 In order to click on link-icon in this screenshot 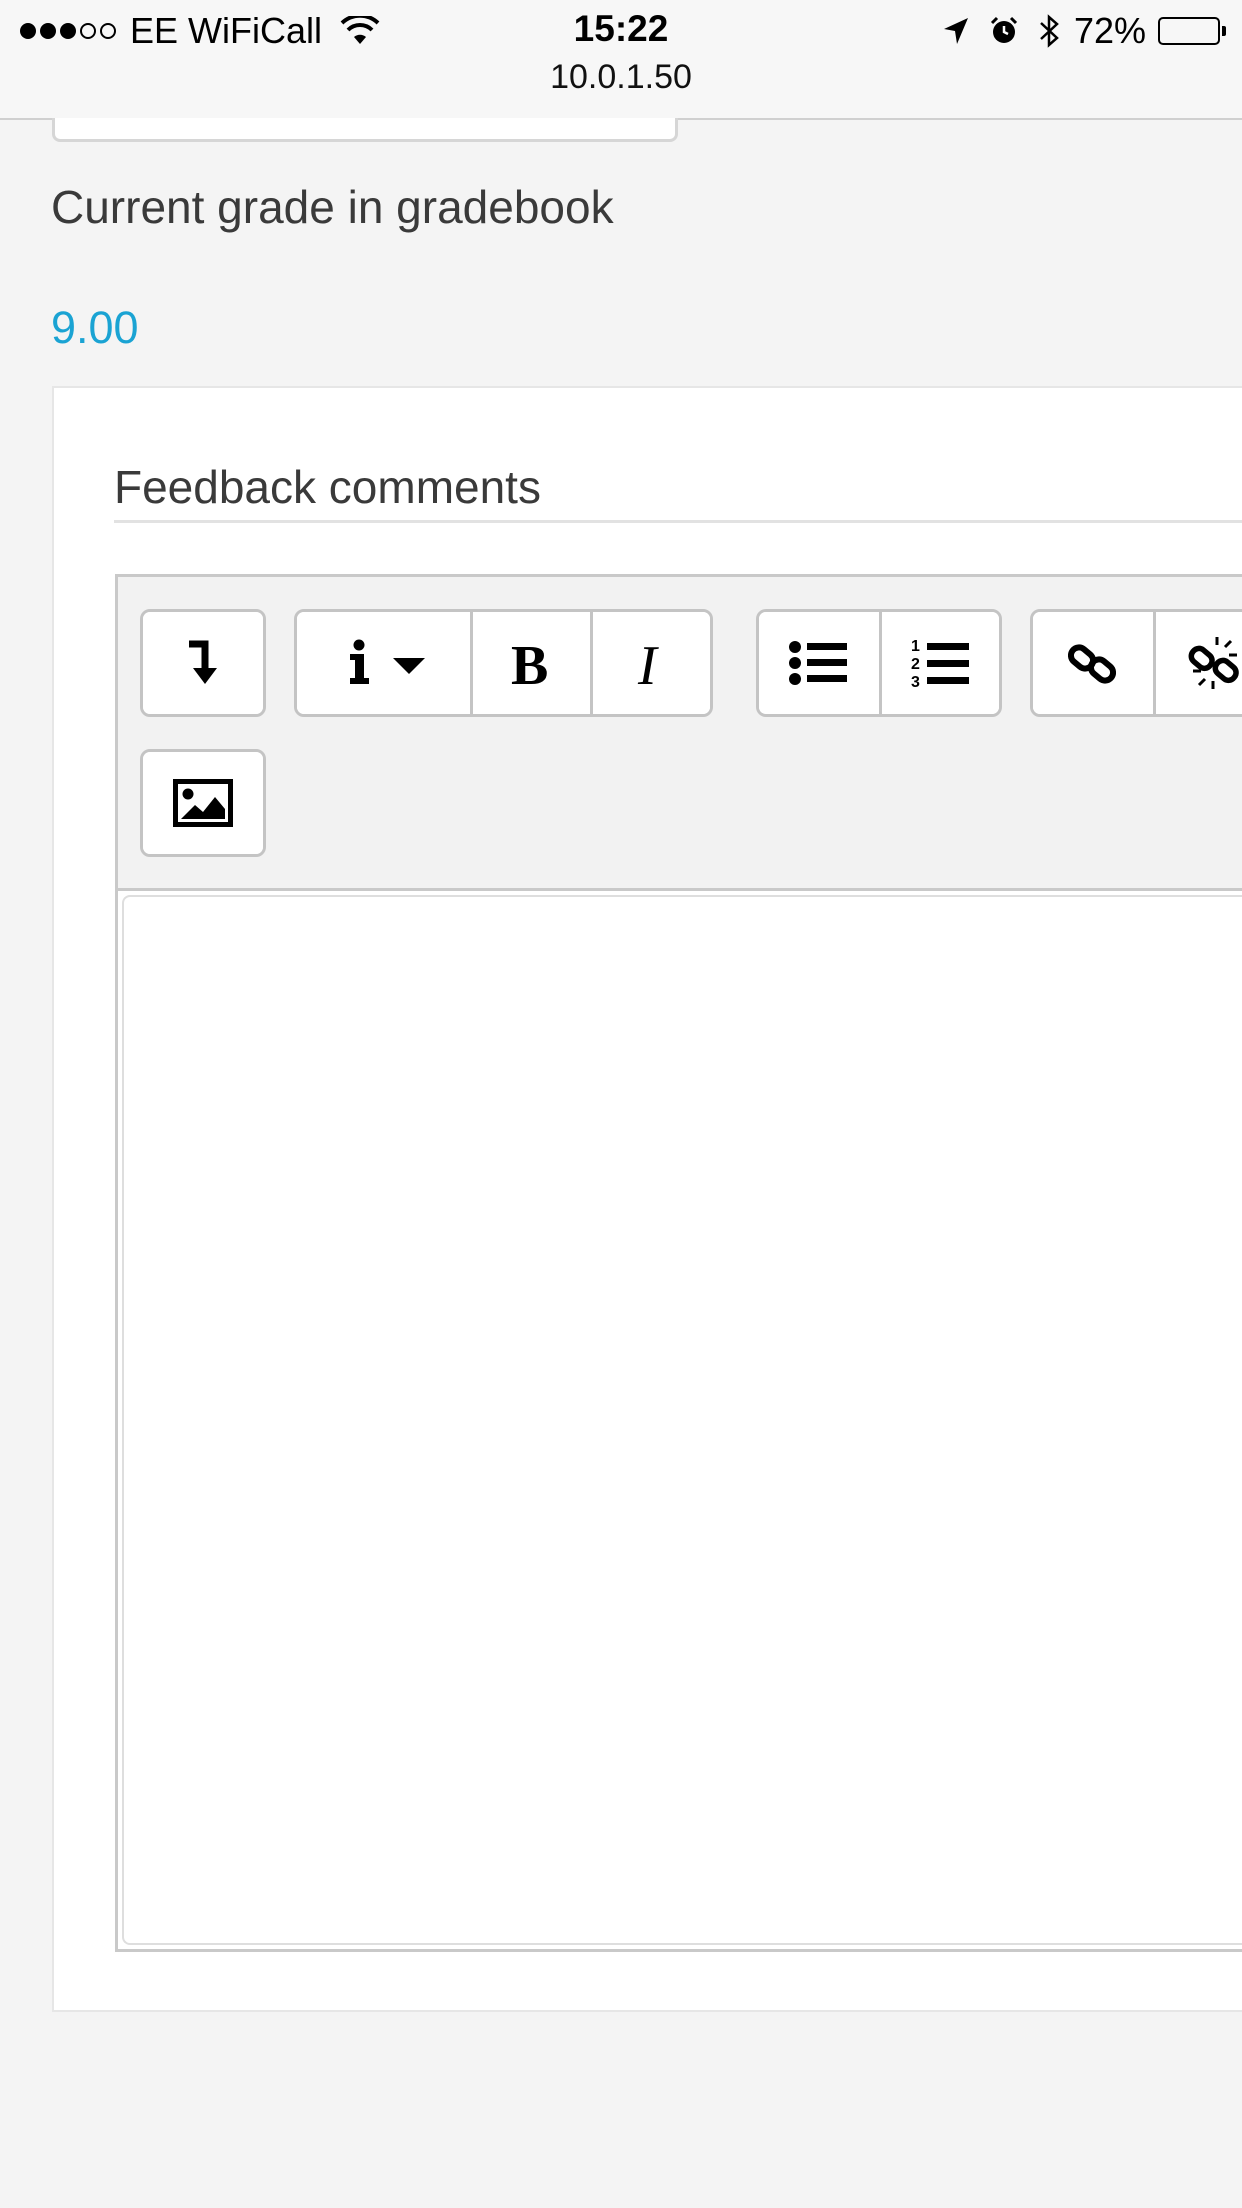, I will do `click(1092, 664)`.